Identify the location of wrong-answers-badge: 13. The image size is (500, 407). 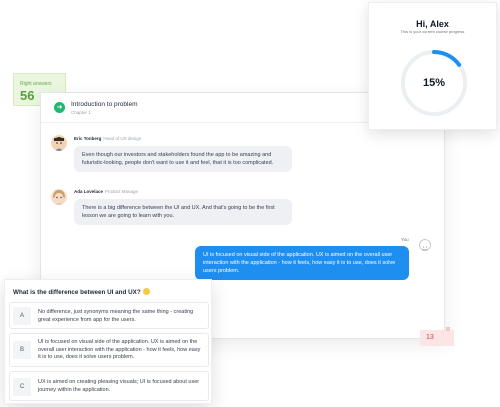
(437, 336).